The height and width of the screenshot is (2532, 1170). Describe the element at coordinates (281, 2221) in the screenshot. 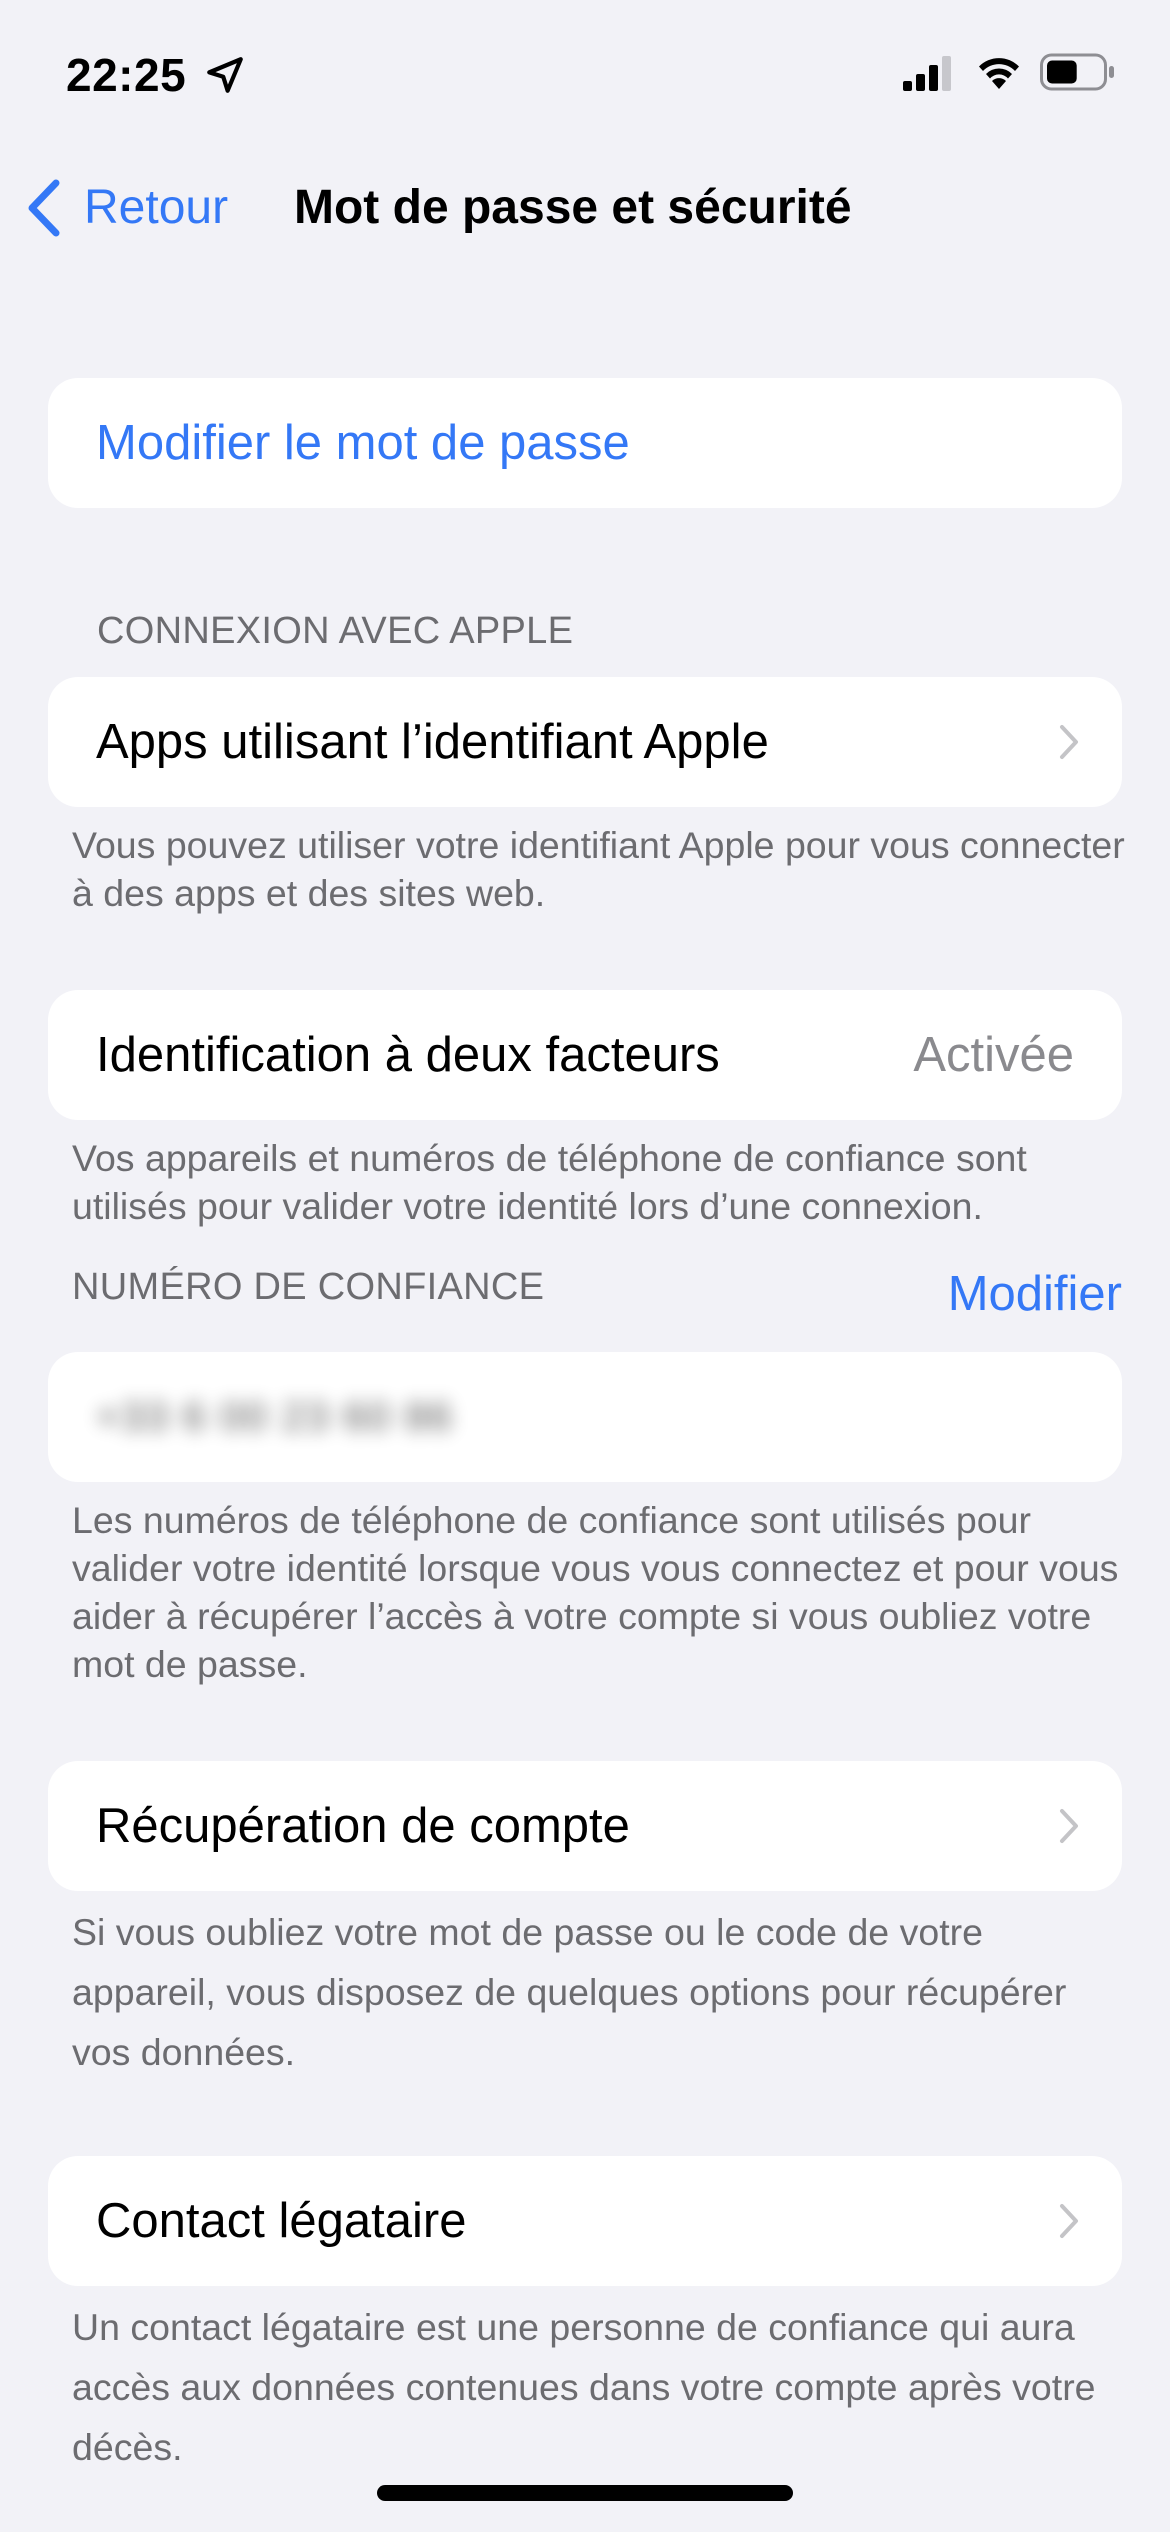

I see `legacy-contact-label: Contact légataire` at that location.